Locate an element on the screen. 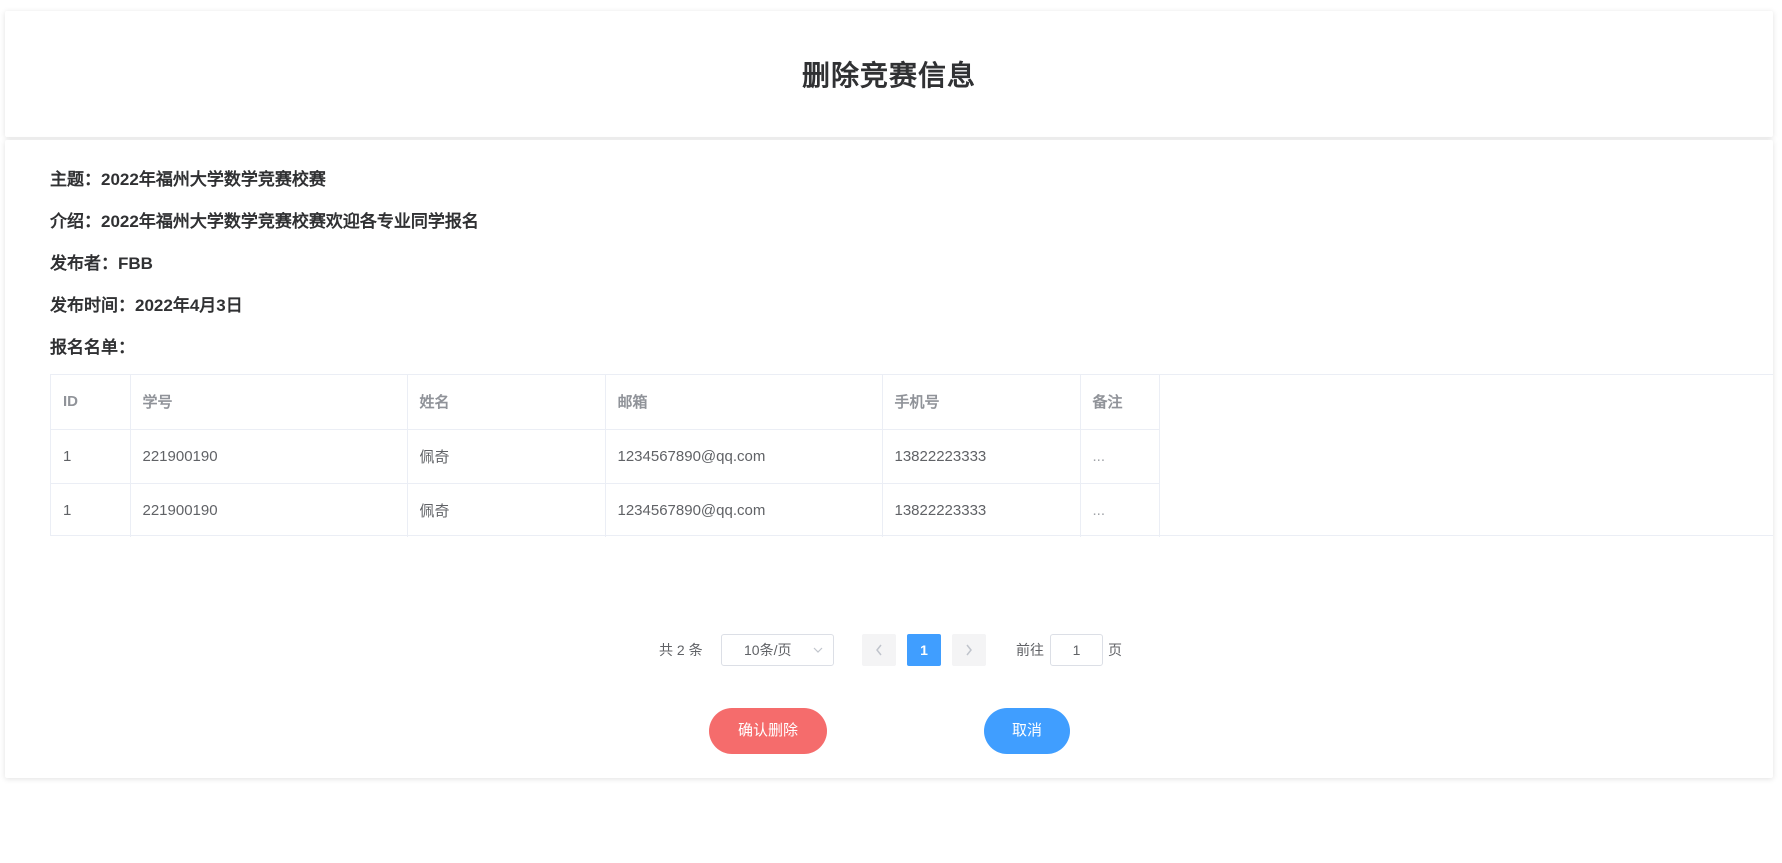 Image resolution: width=1782 pixels, height=863 pixels. pagination: 共 2 条 10条/页 1 前往 页 is located at coordinates (889, 650).